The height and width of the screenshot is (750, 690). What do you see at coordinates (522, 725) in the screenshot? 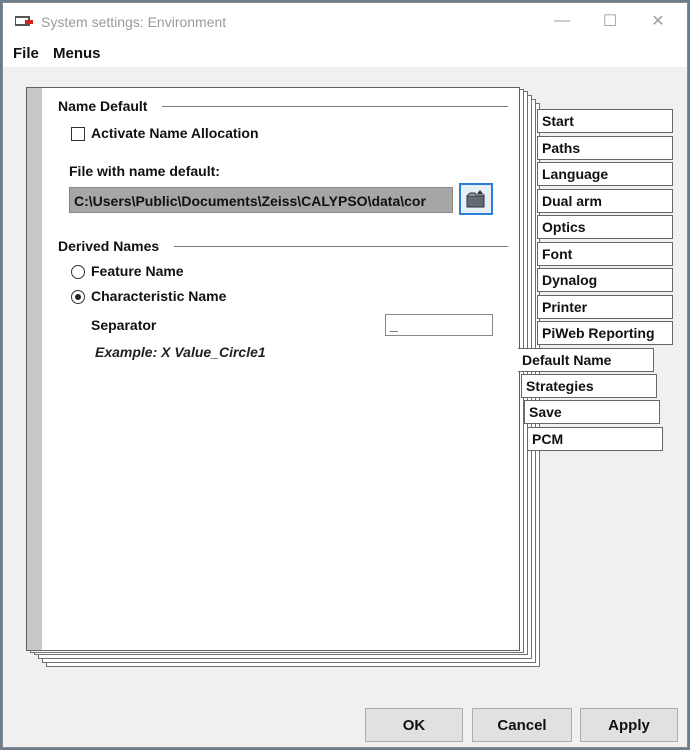
I see `cancel-button: Cancel` at bounding box center [522, 725].